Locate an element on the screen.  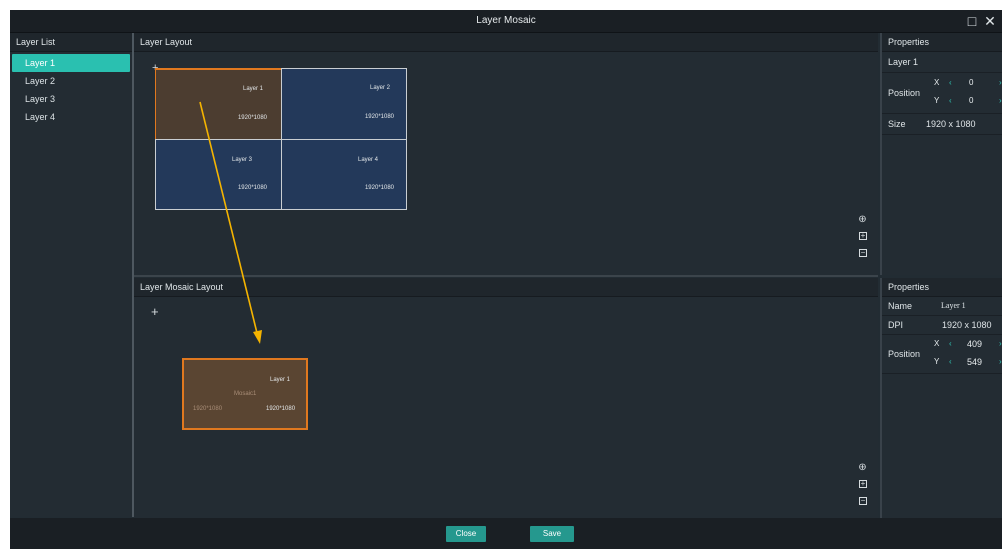
y-value: 549 is located at coordinates (974, 362).